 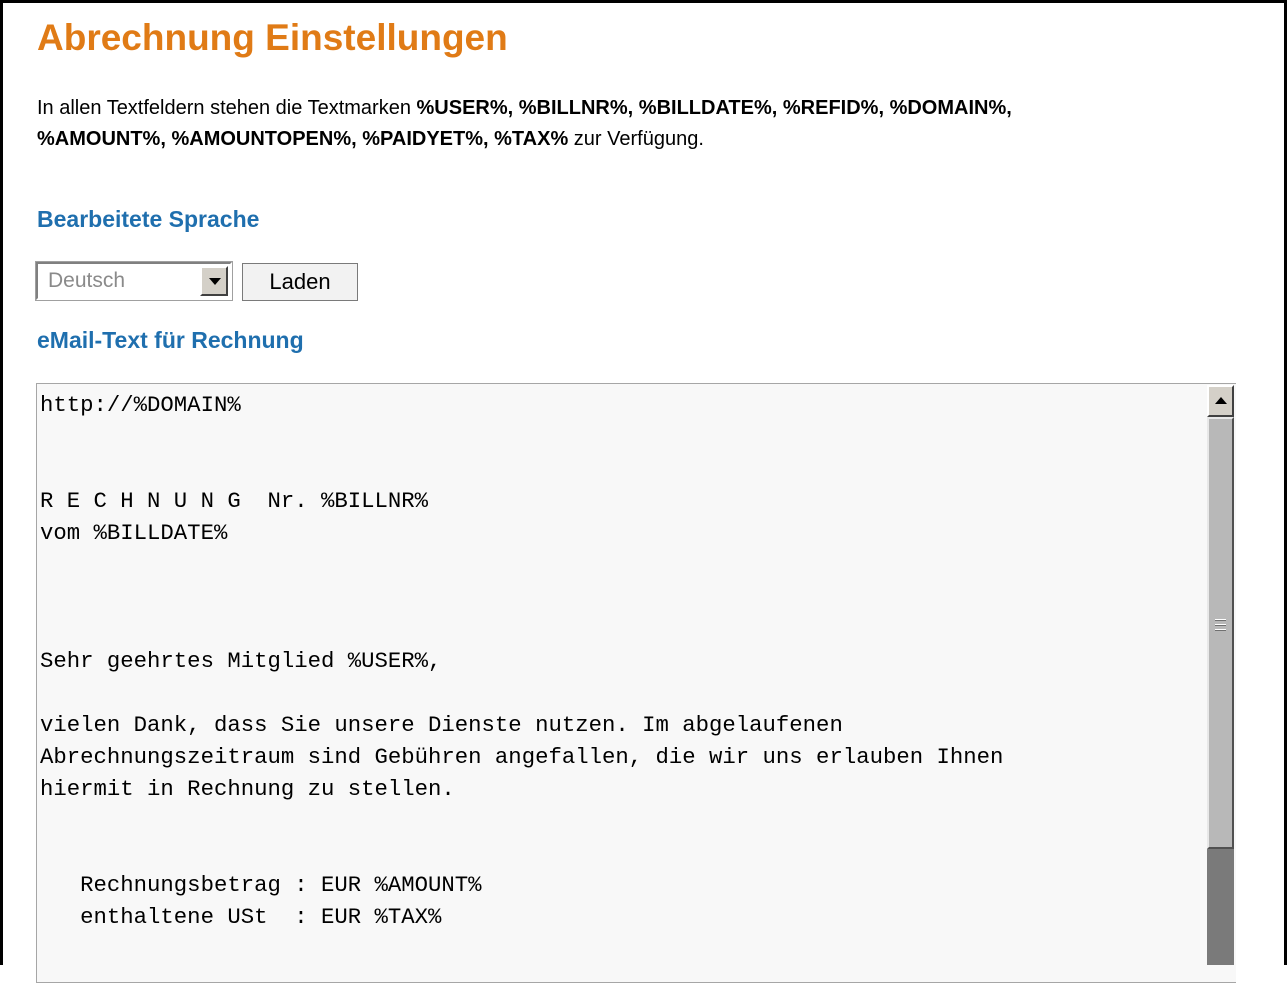 I want to click on marker: %PAIDYET%, so click(x=423, y=139).